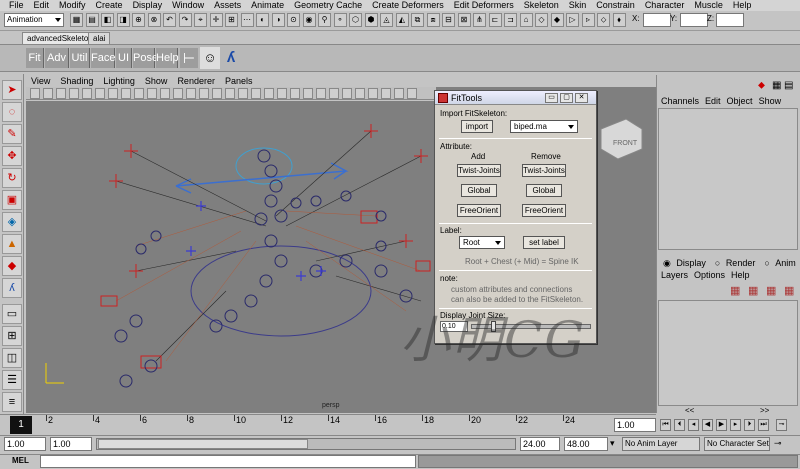 The height and width of the screenshot is (469, 800). I want to click on attribute-editor-icon: ▦, so click(776, 85).